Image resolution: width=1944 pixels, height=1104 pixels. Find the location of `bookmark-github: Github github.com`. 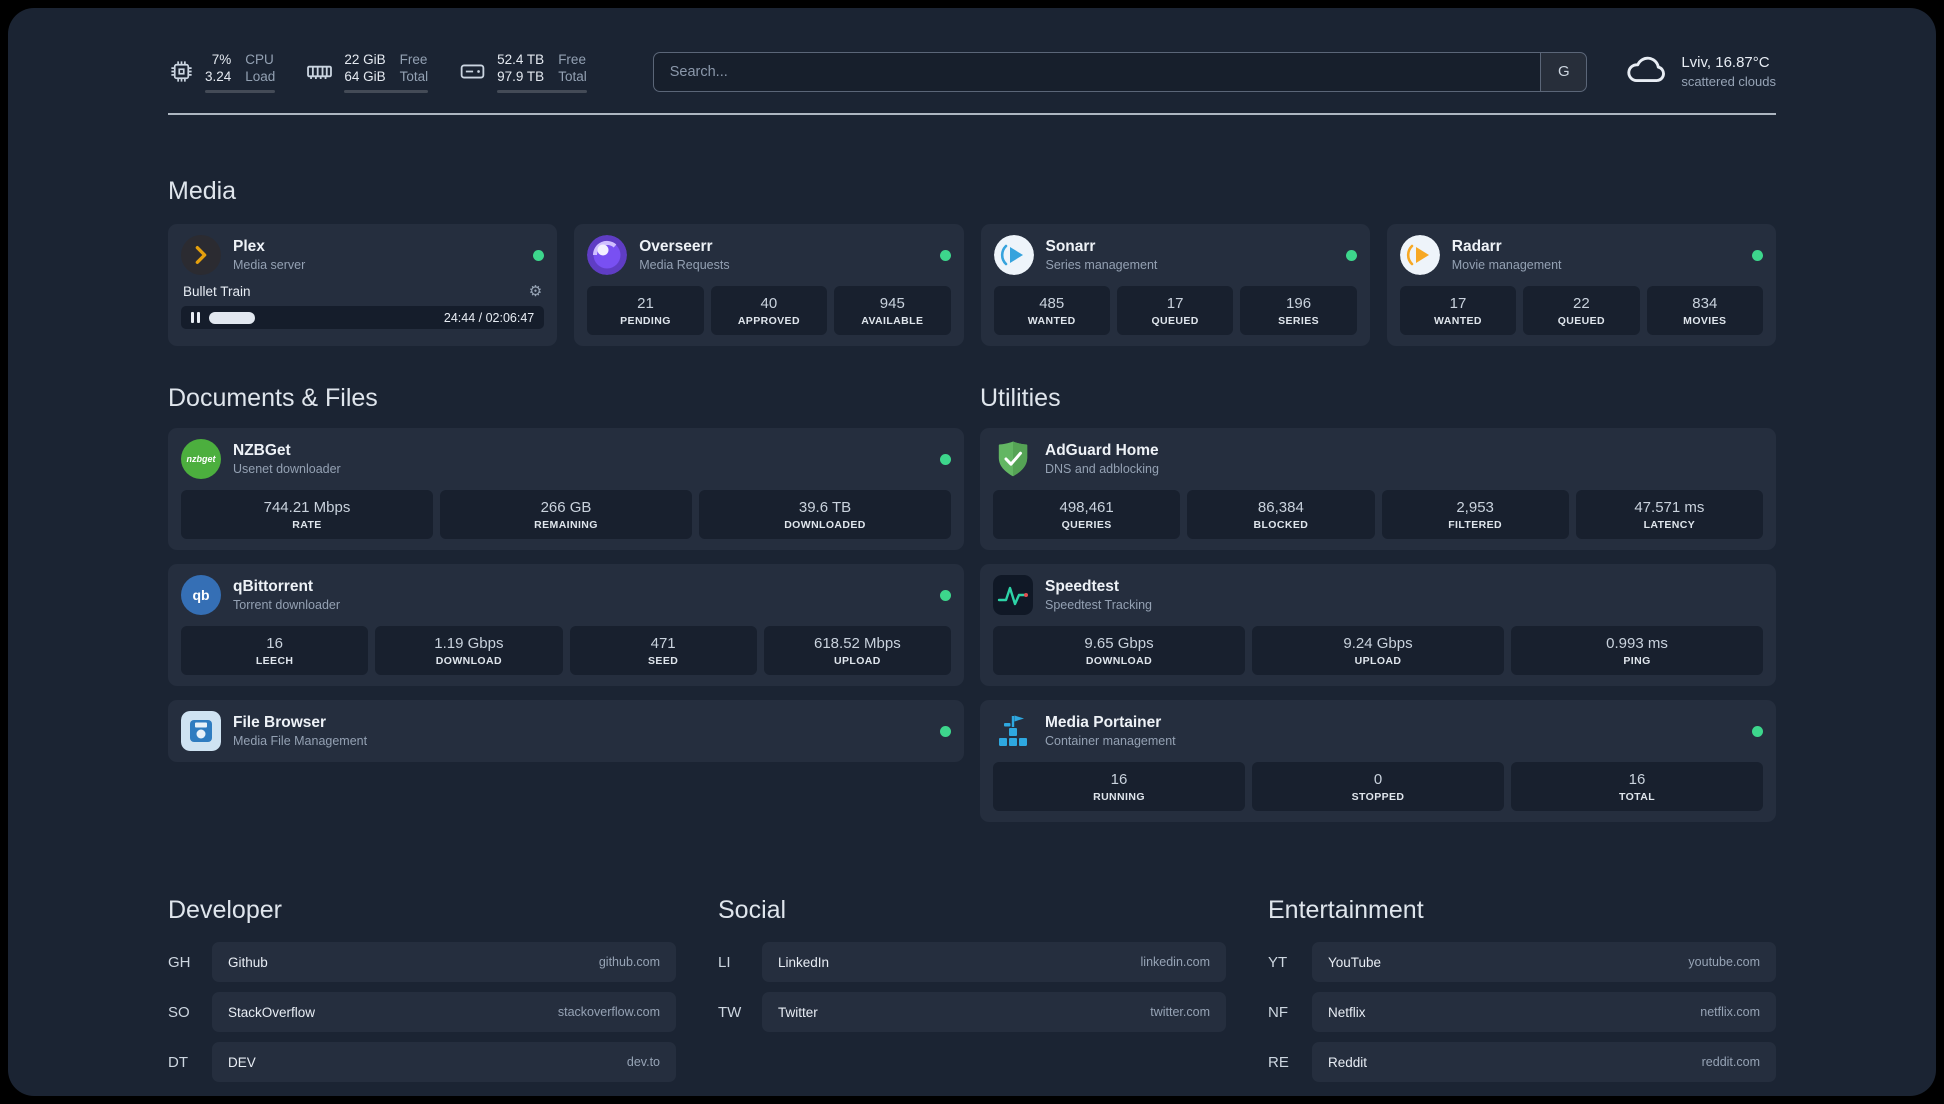

bookmark-github: Github github.com is located at coordinates (444, 962).